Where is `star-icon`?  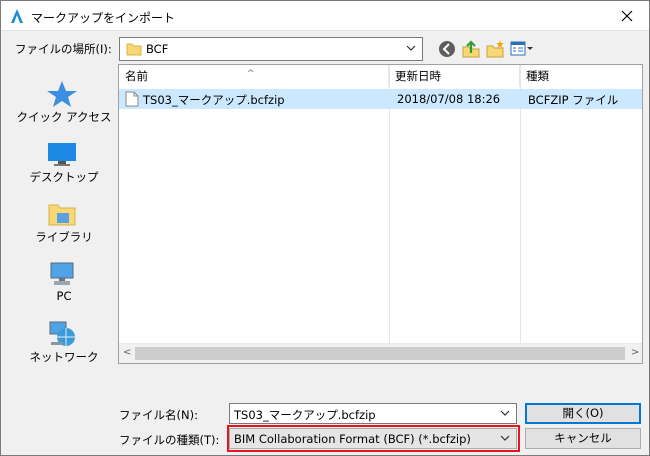 star-icon is located at coordinates (62, 94).